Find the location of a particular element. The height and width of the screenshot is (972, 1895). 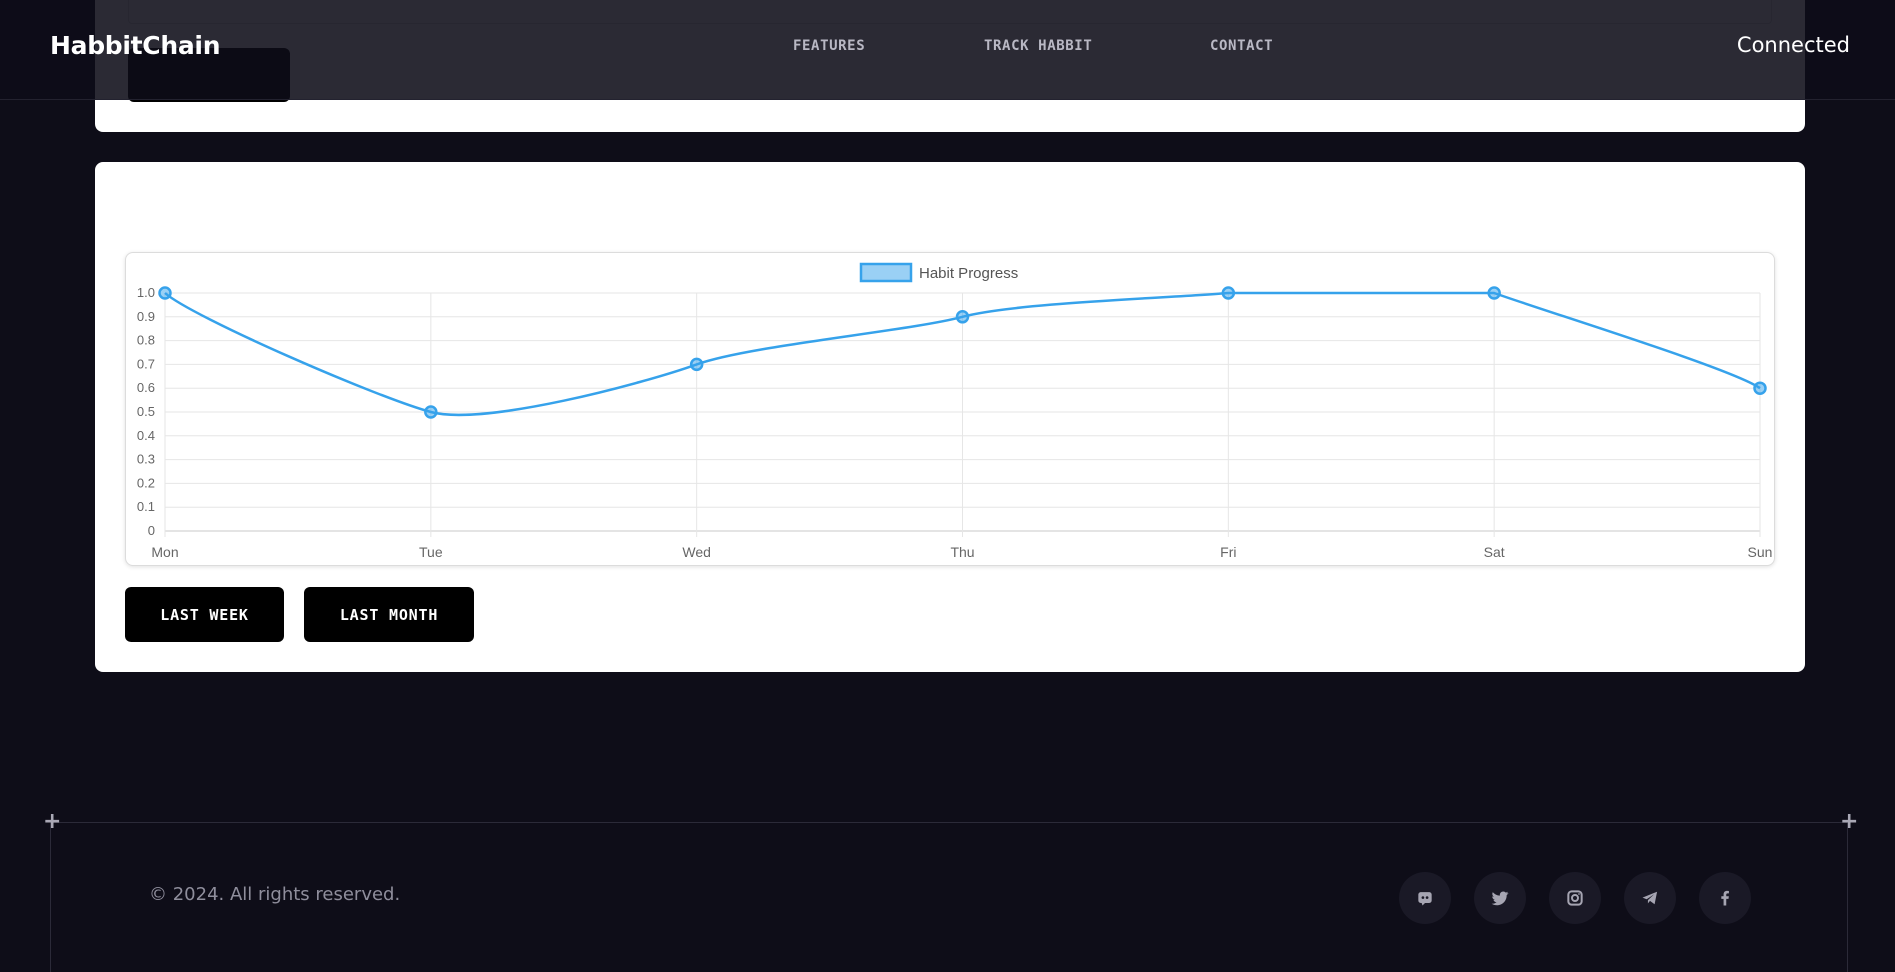

twitter-icon is located at coordinates (1500, 898).